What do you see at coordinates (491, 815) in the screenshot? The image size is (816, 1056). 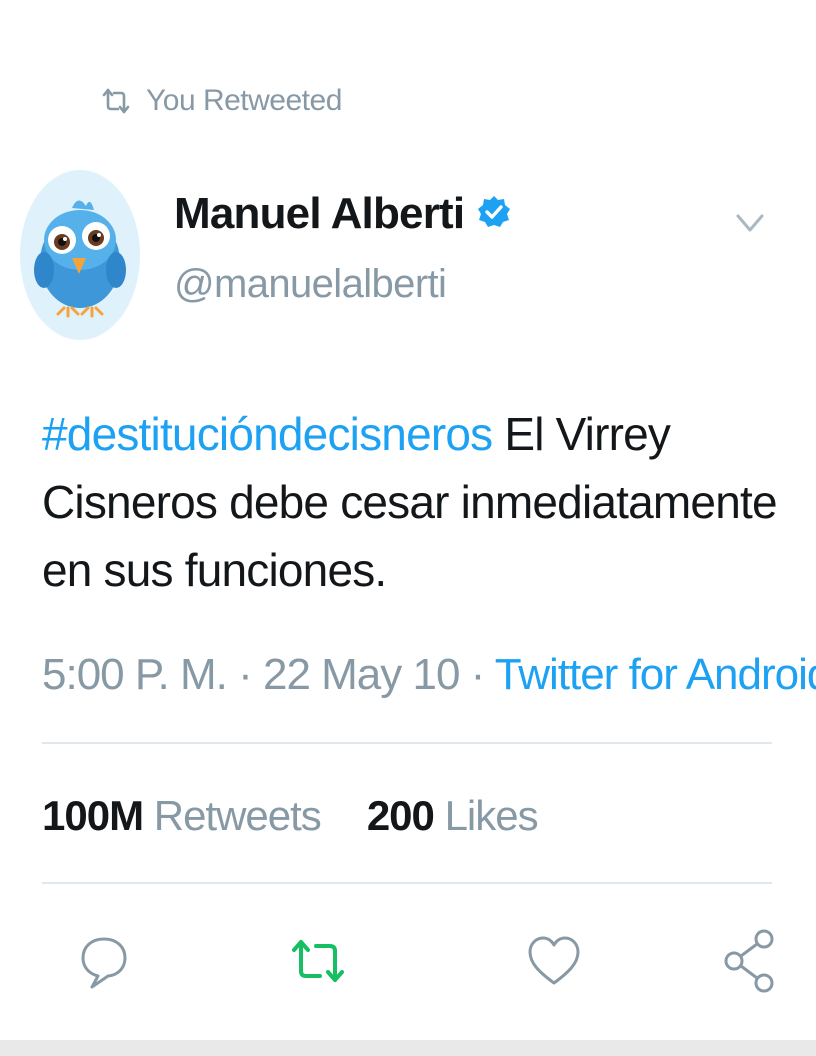 I see `likes-label: Likes` at bounding box center [491, 815].